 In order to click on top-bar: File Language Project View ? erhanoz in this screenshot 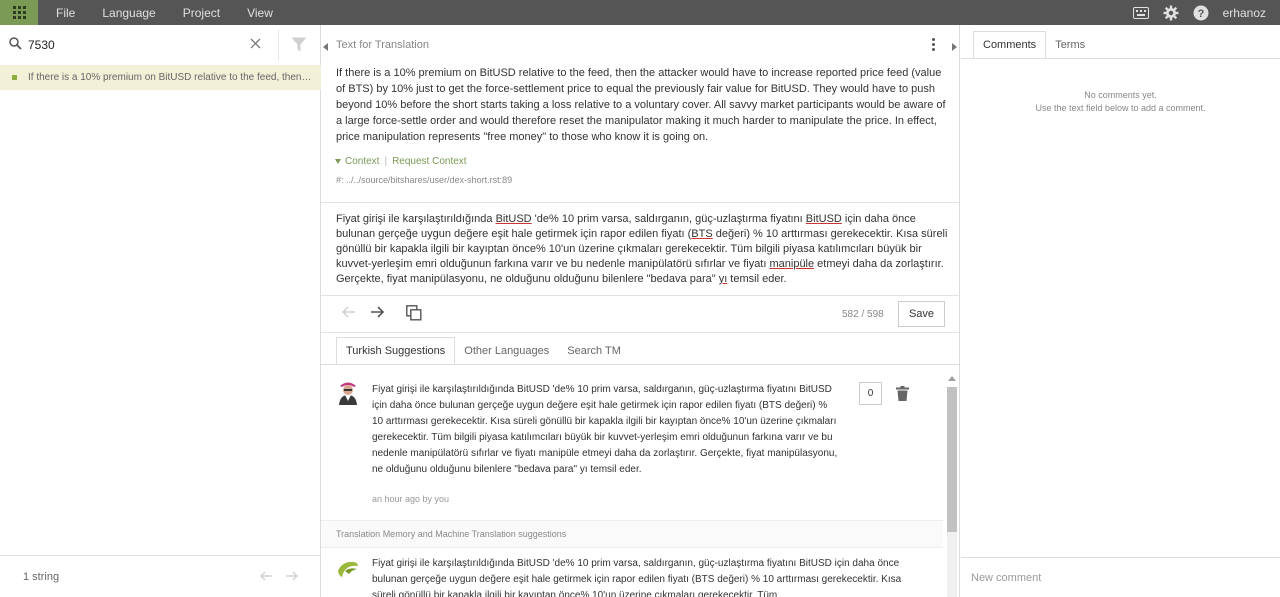, I will do `click(640, 12)`.